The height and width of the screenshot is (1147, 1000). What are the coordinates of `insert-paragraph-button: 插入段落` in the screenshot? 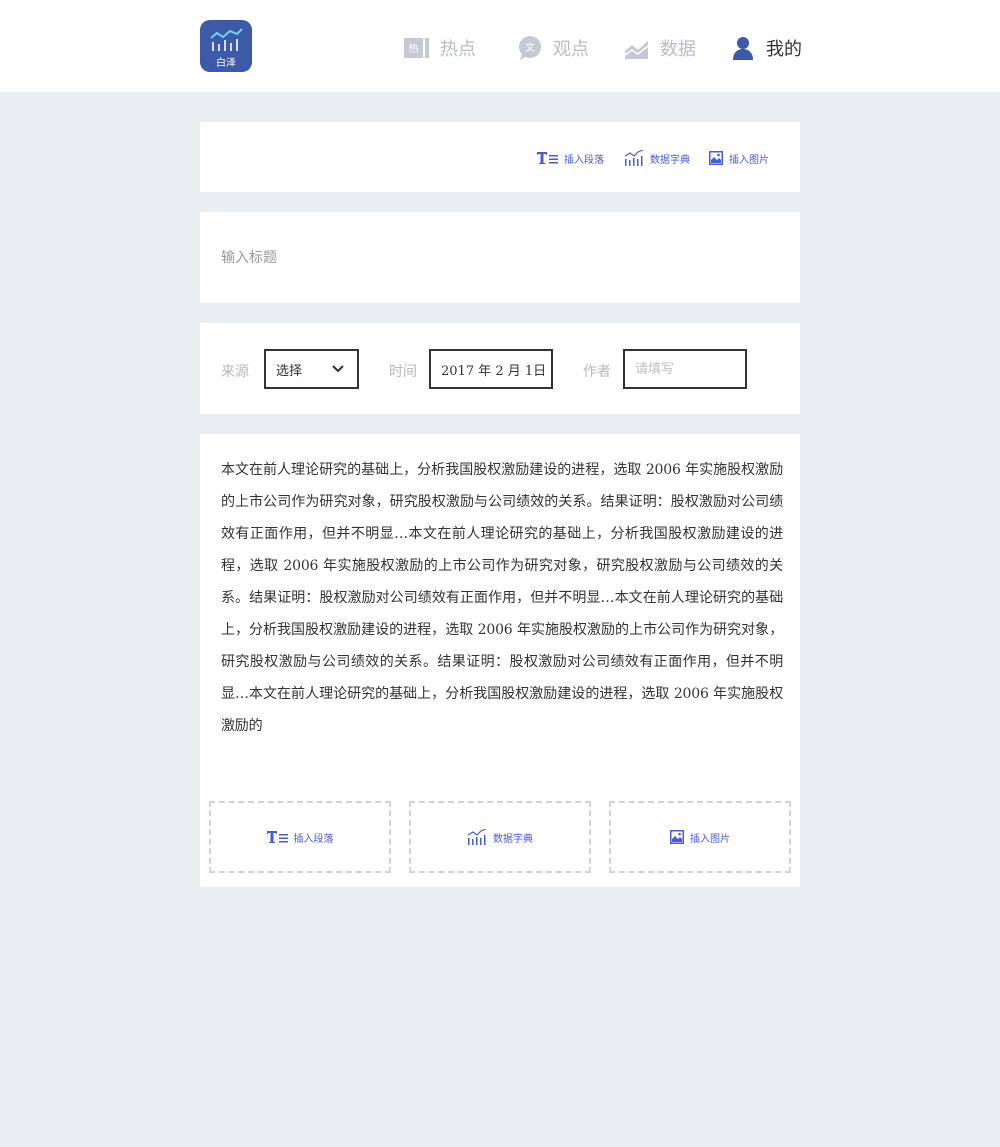 It's located at (570, 158).